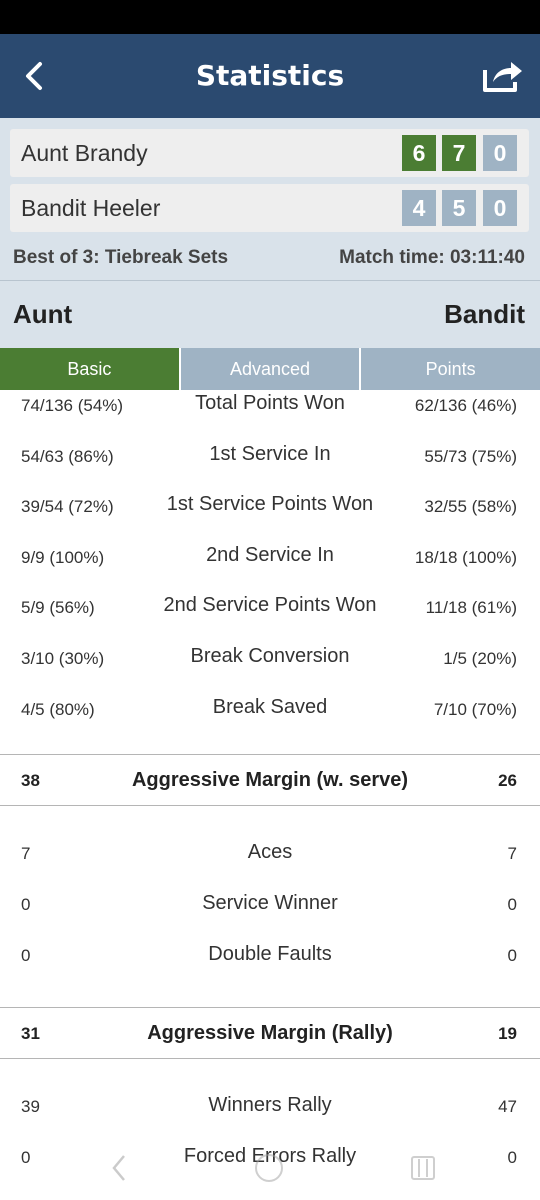  I want to click on status-bar, so click(270, 17).